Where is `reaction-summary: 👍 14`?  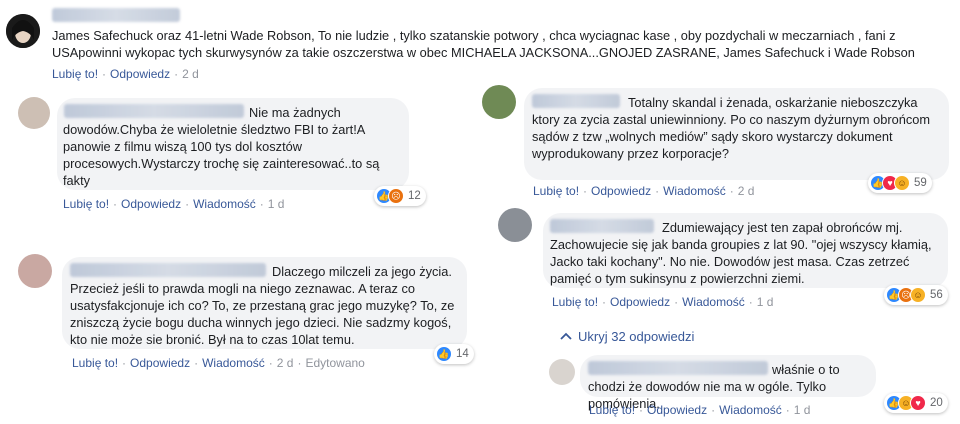
reaction-summary: 👍 14 is located at coordinates (454, 354).